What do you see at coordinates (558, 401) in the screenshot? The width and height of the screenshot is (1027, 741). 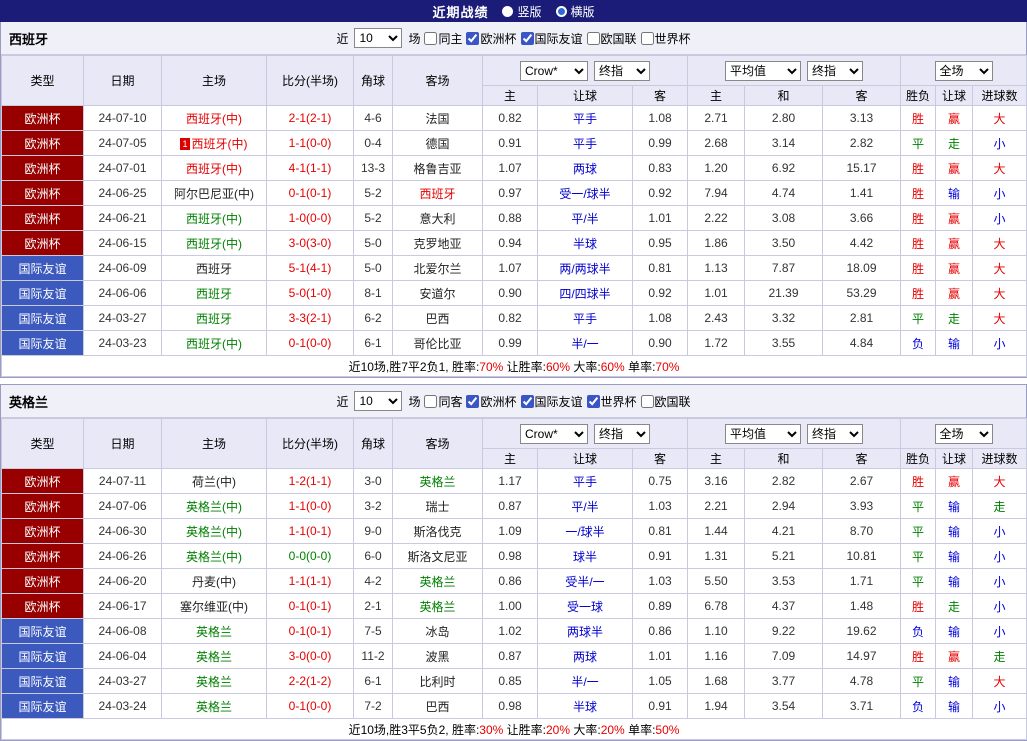 I see `checkbox-label: 国际友谊` at bounding box center [558, 401].